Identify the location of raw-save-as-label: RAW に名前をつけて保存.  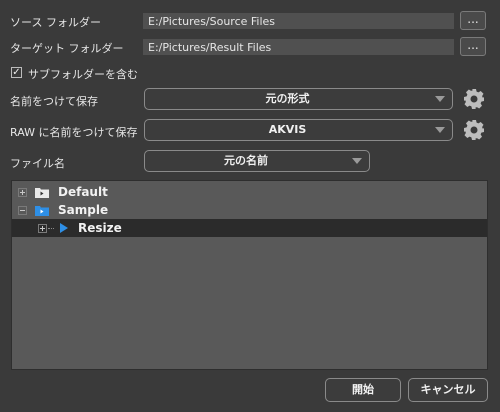
(74, 132).